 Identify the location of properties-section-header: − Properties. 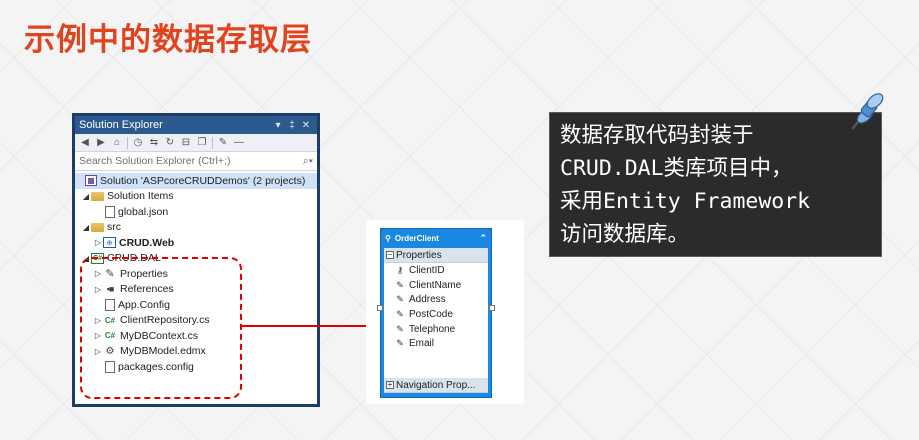
(436, 255).